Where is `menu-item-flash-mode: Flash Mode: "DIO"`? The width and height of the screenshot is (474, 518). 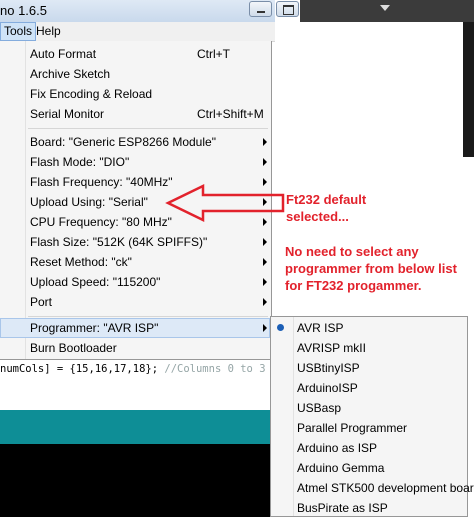
menu-item-flash-mode: Flash Mode: "DIO" is located at coordinates (135, 162).